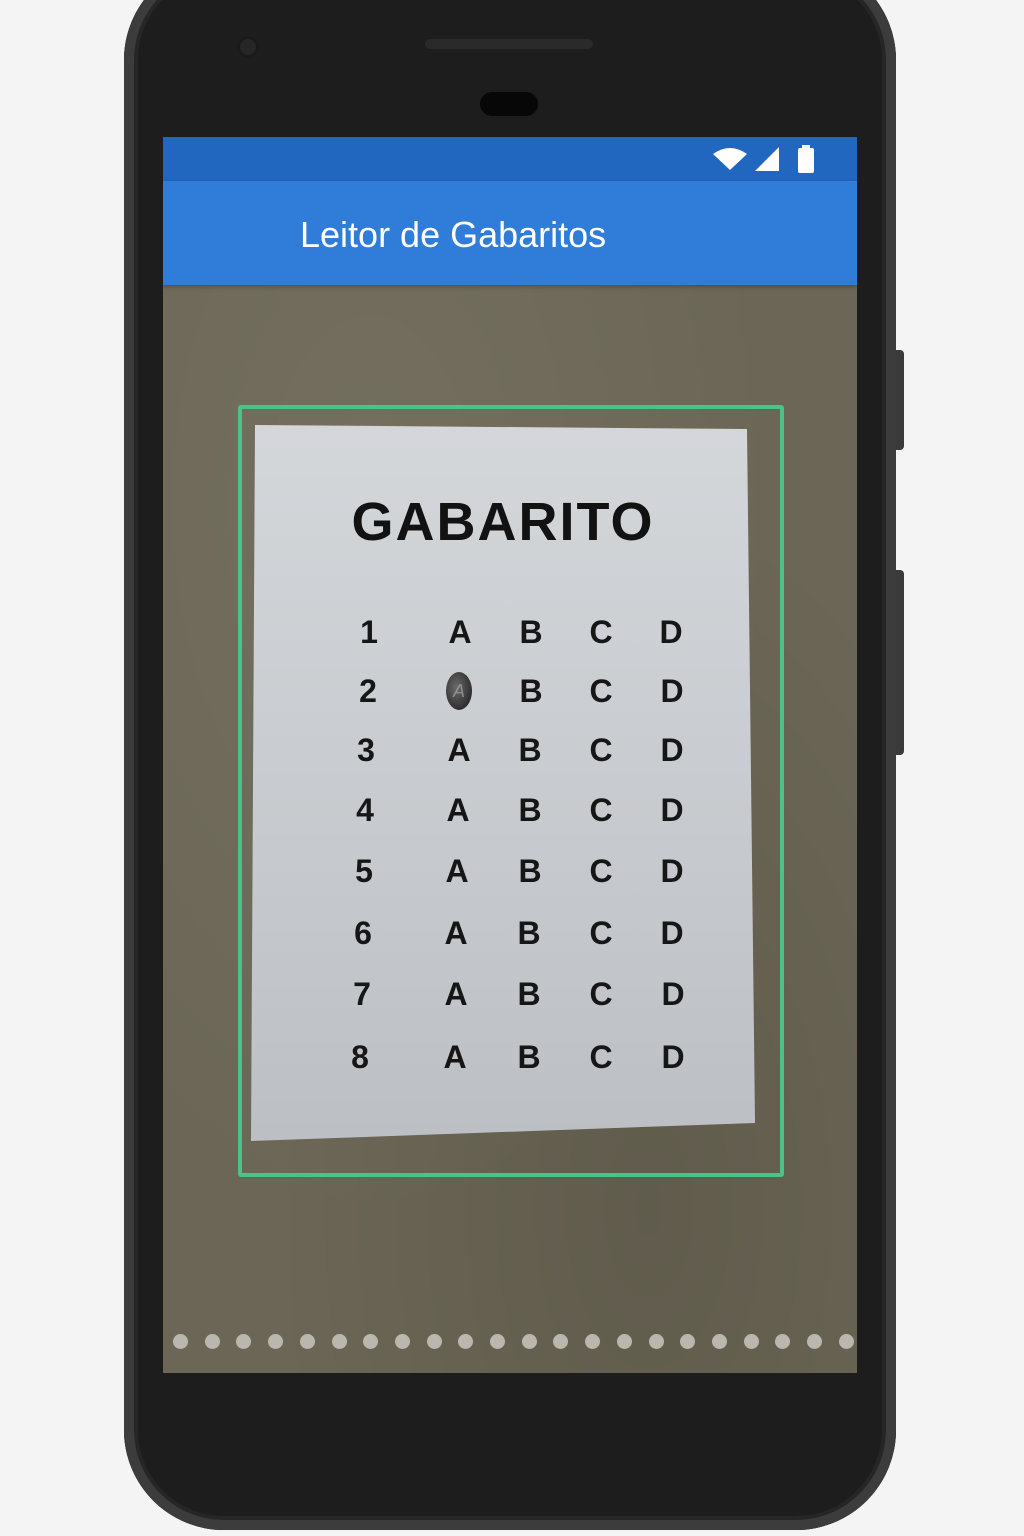 Image resolution: width=1024 pixels, height=1536 pixels. Describe the element at coordinates (510, 1342) in the screenshot. I see `page-indicator-dots` at that location.